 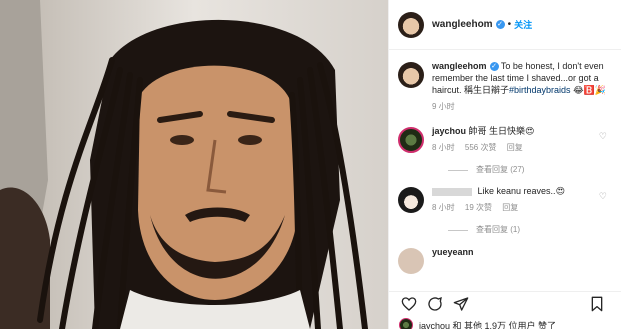 What do you see at coordinates (522, 230) in the screenshot?
I see `view-replies: 查看回复 (1)` at bounding box center [522, 230].